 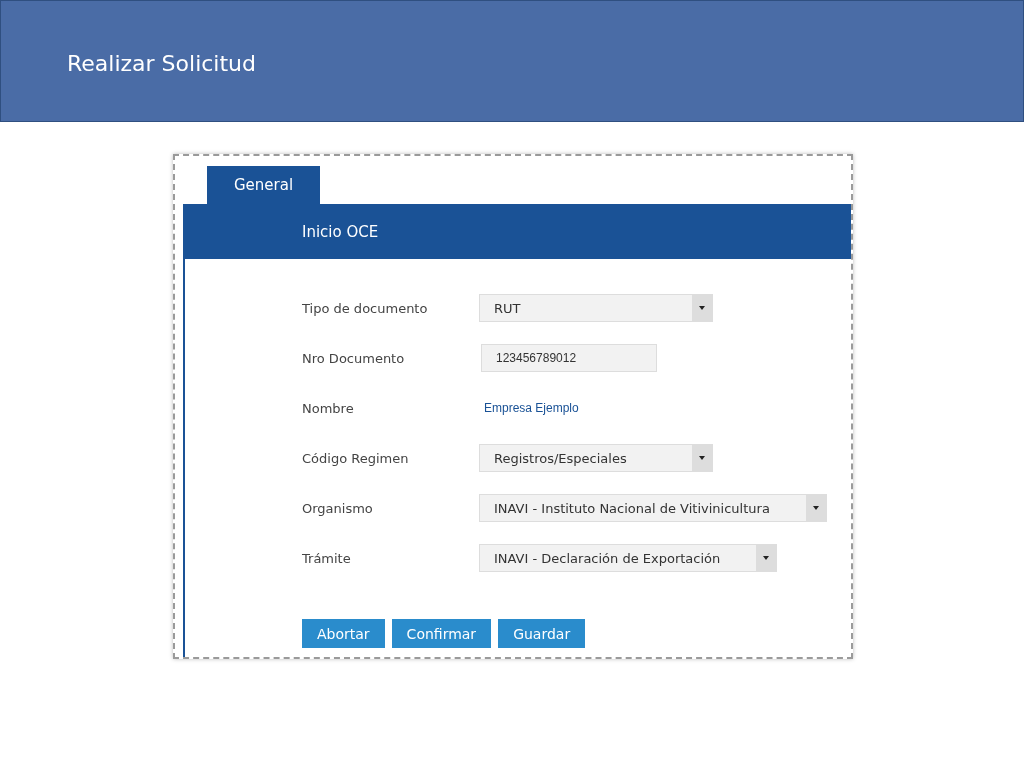 I want to click on section-title: Inicio OCE, so click(x=340, y=231).